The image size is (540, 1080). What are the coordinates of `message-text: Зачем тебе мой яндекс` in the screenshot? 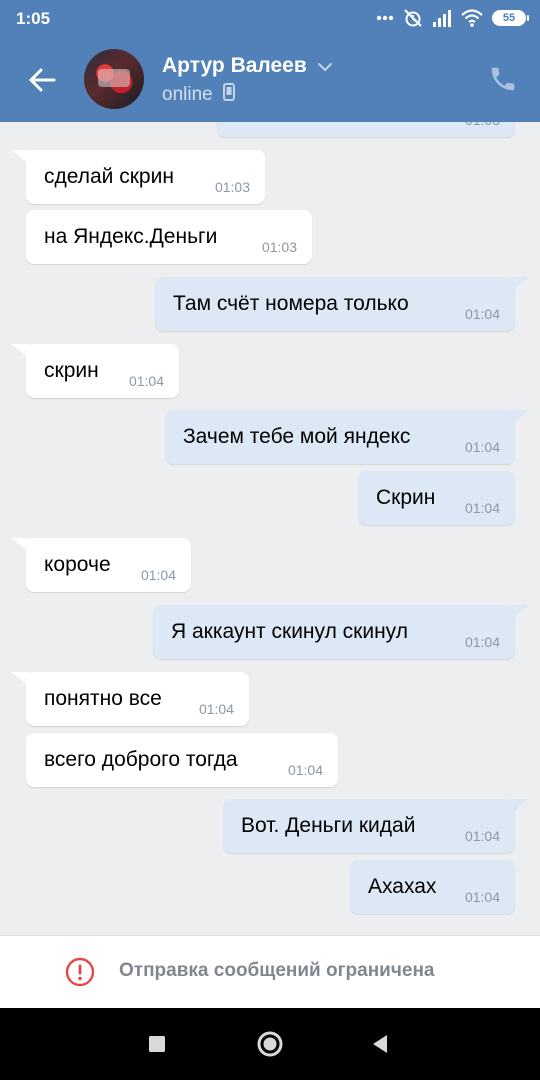 It's located at (297, 436).